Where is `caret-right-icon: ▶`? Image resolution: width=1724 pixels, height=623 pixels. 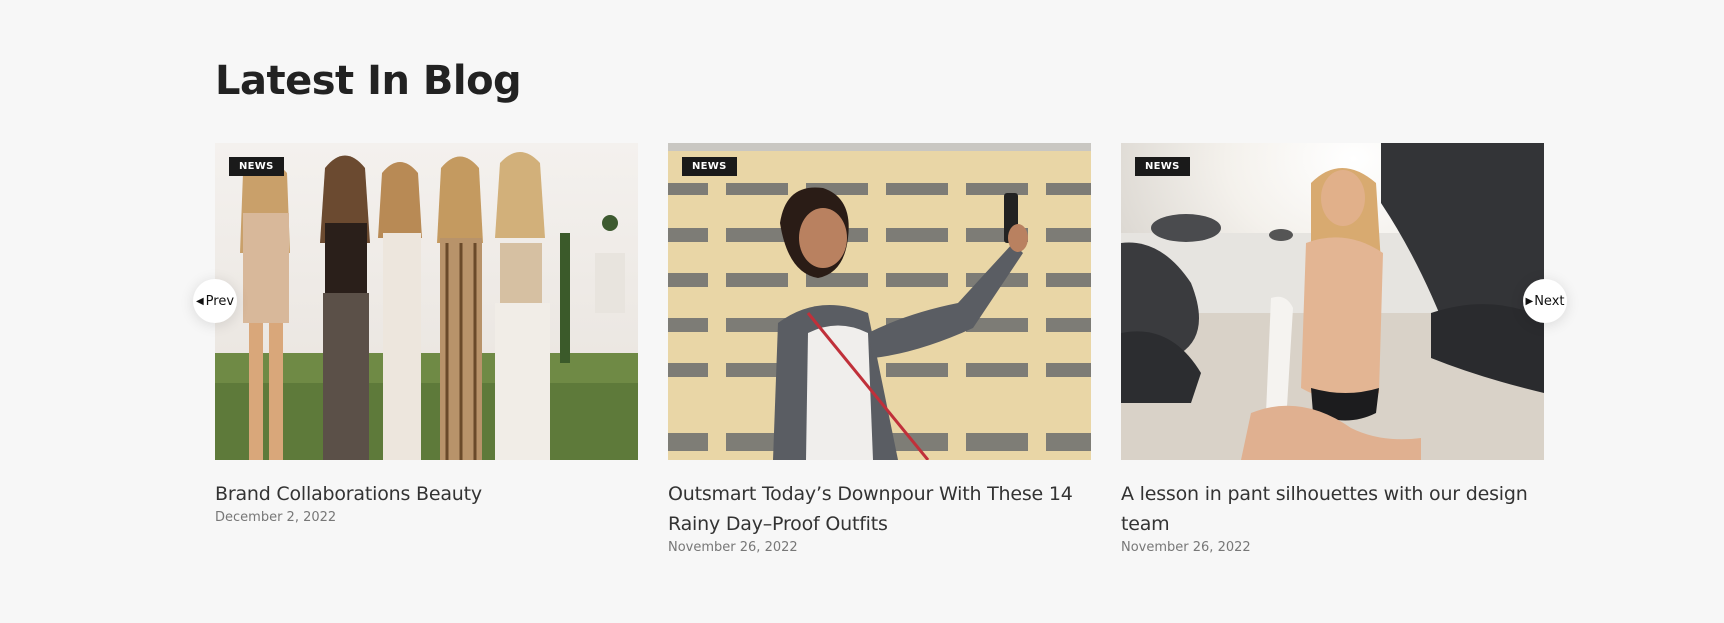
caret-right-icon: ▶ is located at coordinates (1529, 301).